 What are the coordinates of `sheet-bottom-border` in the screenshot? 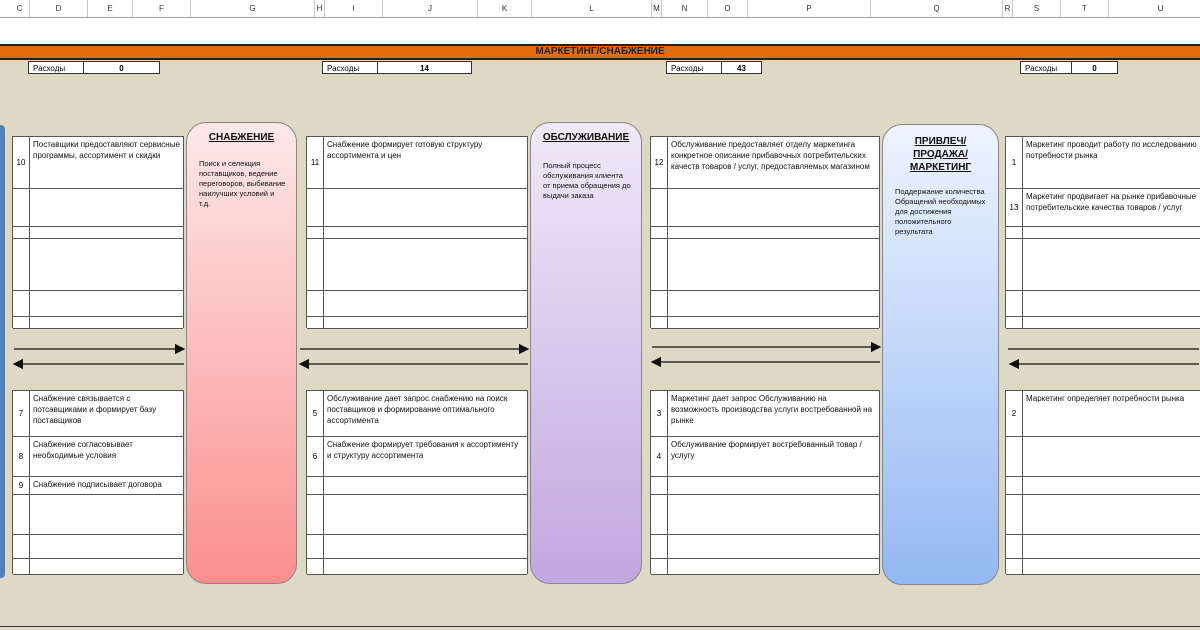 It's located at (600, 626).